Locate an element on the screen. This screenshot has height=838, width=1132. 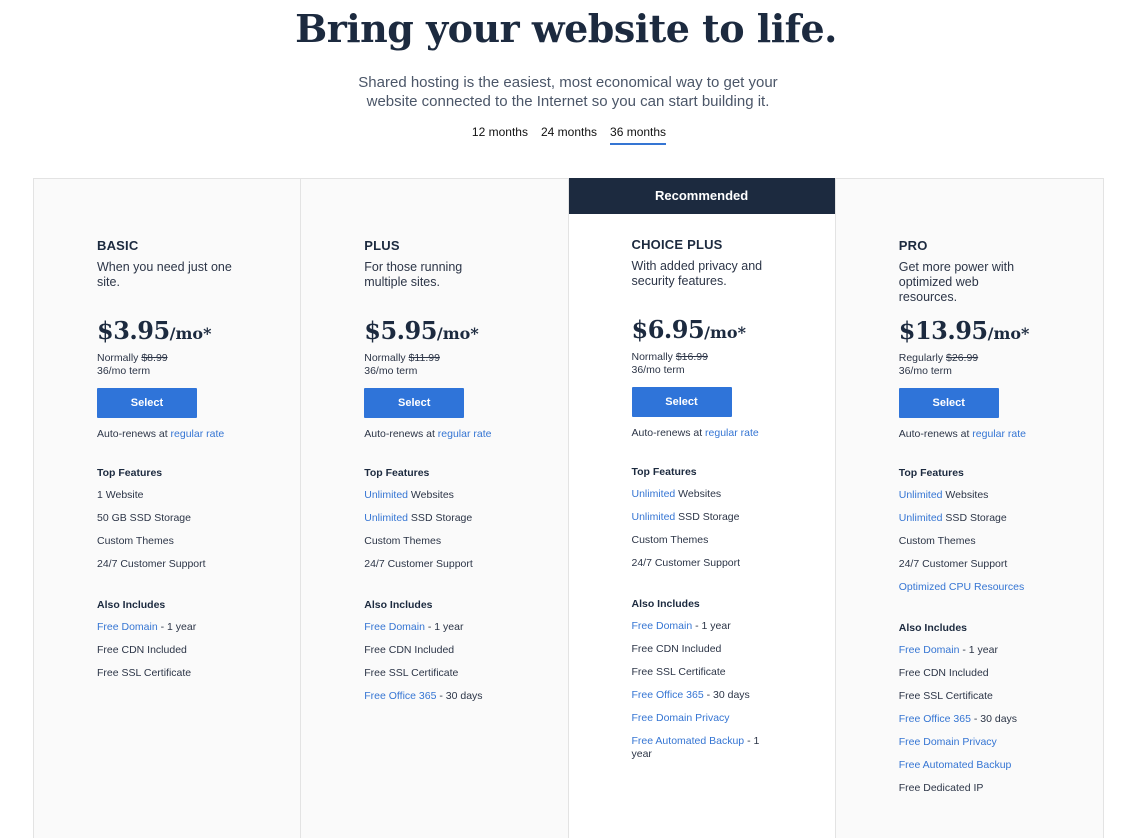
normal-price-info: Normally $8.99 36/mo term is located at coordinates (188, 365).